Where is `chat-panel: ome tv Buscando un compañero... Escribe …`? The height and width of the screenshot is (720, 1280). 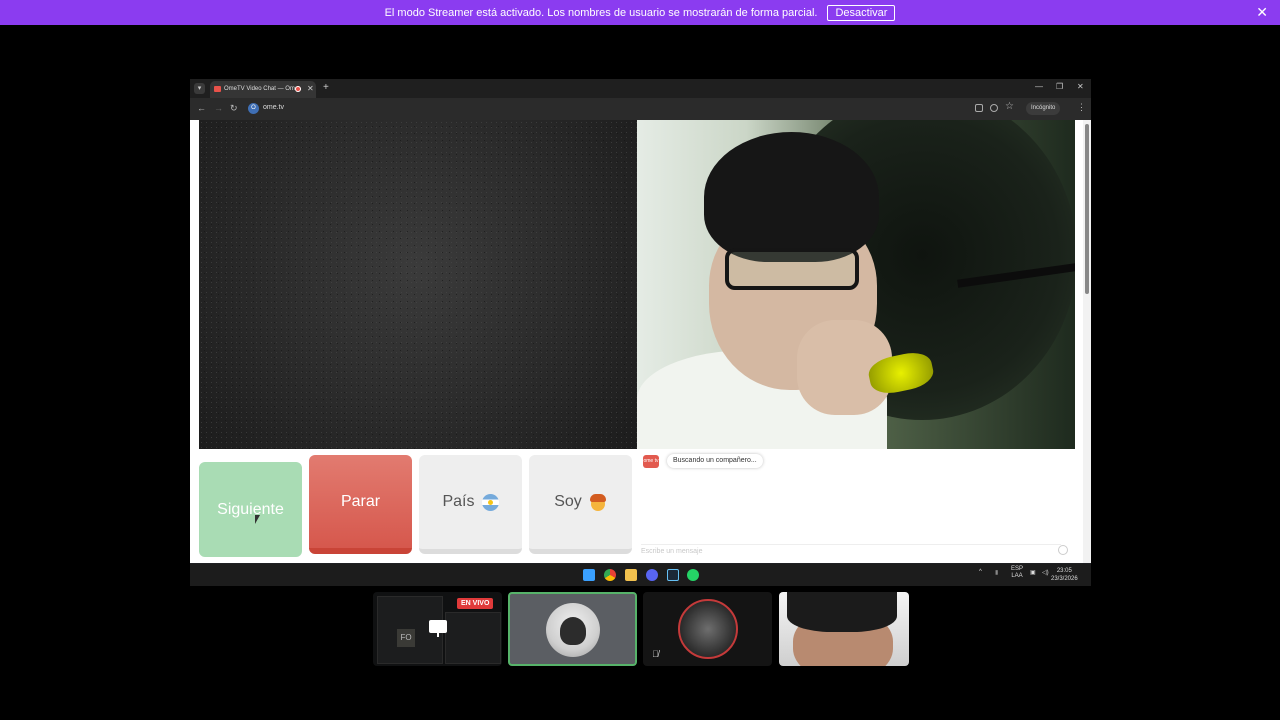 chat-panel: ome tv Buscando un compañero... Escribe … is located at coordinates (856, 506).